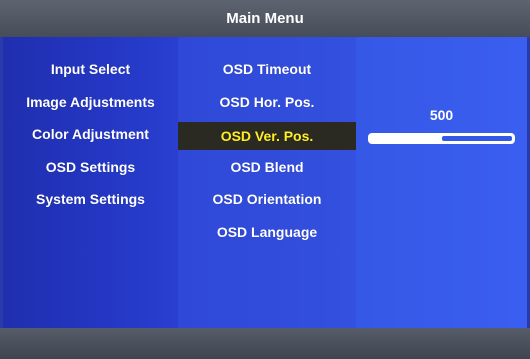 The height and width of the screenshot is (359, 530). What do you see at coordinates (476, 138) in the screenshot?
I see `slider-empty-region` at bounding box center [476, 138].